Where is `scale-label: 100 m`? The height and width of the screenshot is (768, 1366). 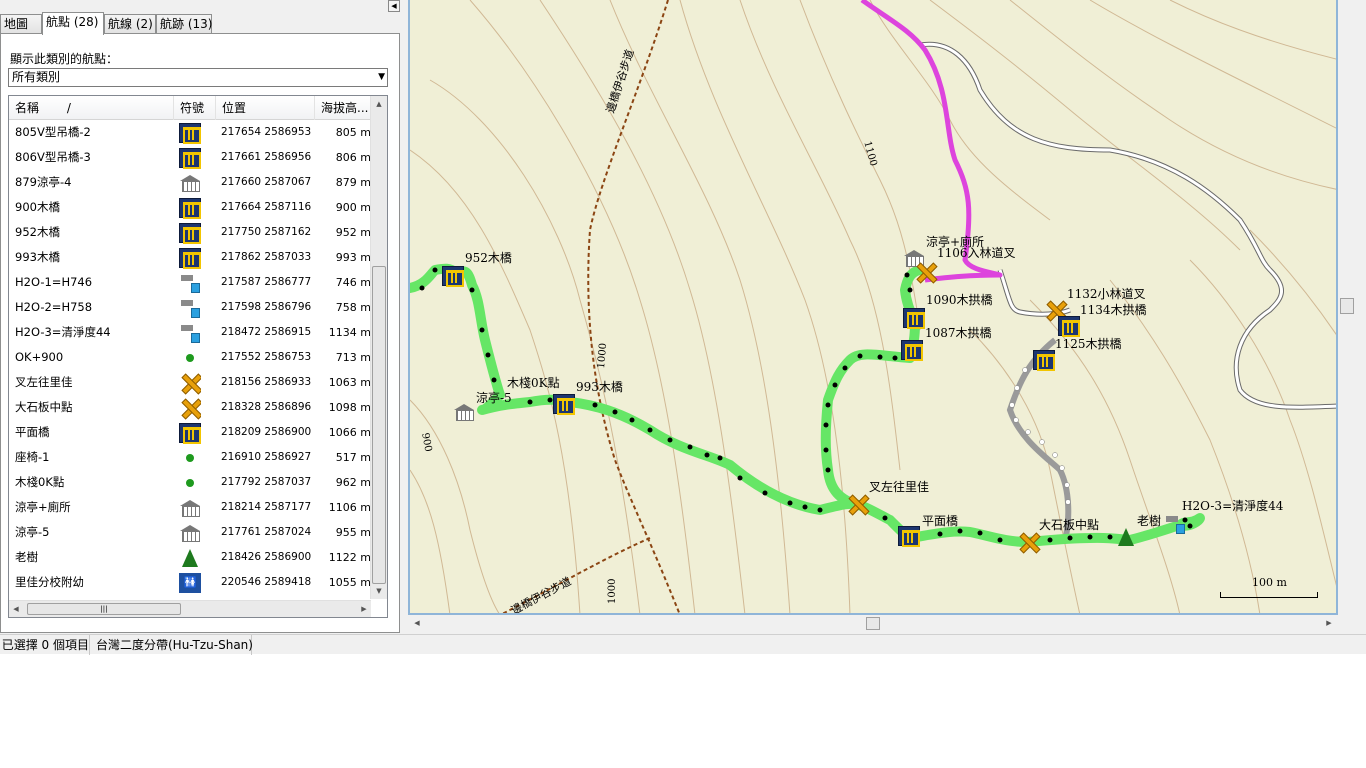 scale-label: 100 m is located at coordinates (1269, 582).